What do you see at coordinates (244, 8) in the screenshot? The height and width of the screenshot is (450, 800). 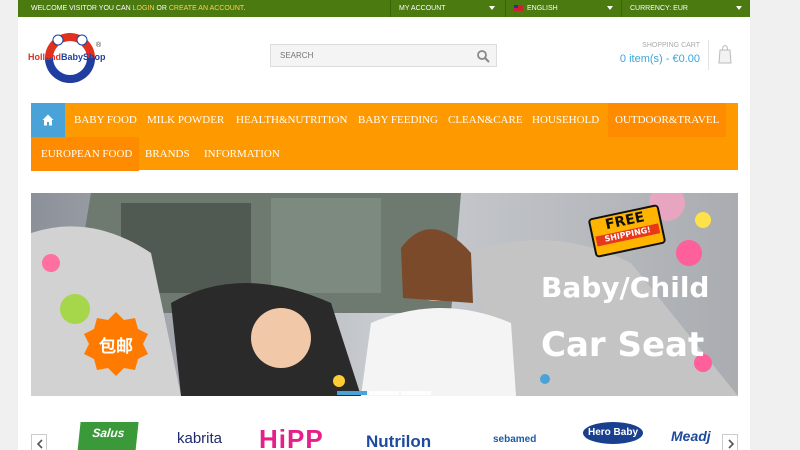 I see `period-text: .` at bounding box center [244, 8].